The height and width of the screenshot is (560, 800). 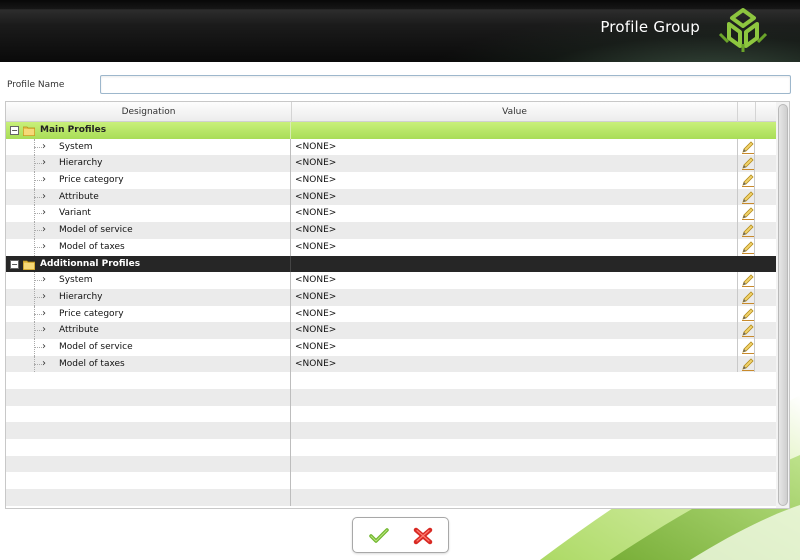 I want to click on checkmark-icon, so click(x=379, y=536).